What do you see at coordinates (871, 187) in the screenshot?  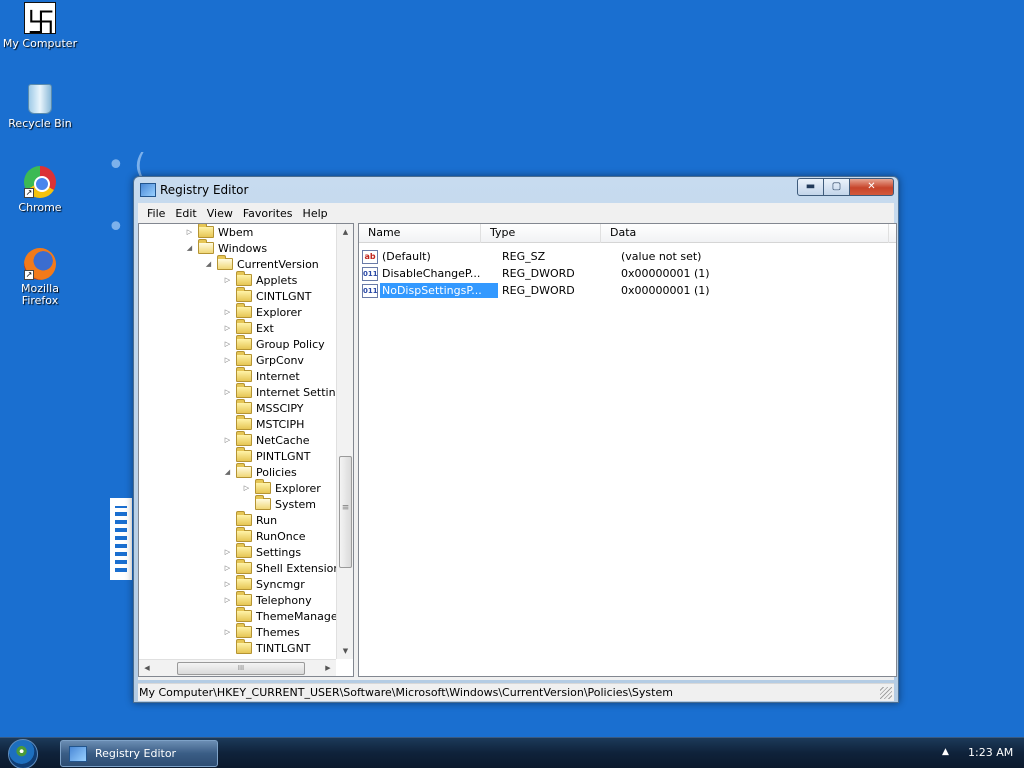 I see `close-button: ✕` at bounding box center [871, 187].